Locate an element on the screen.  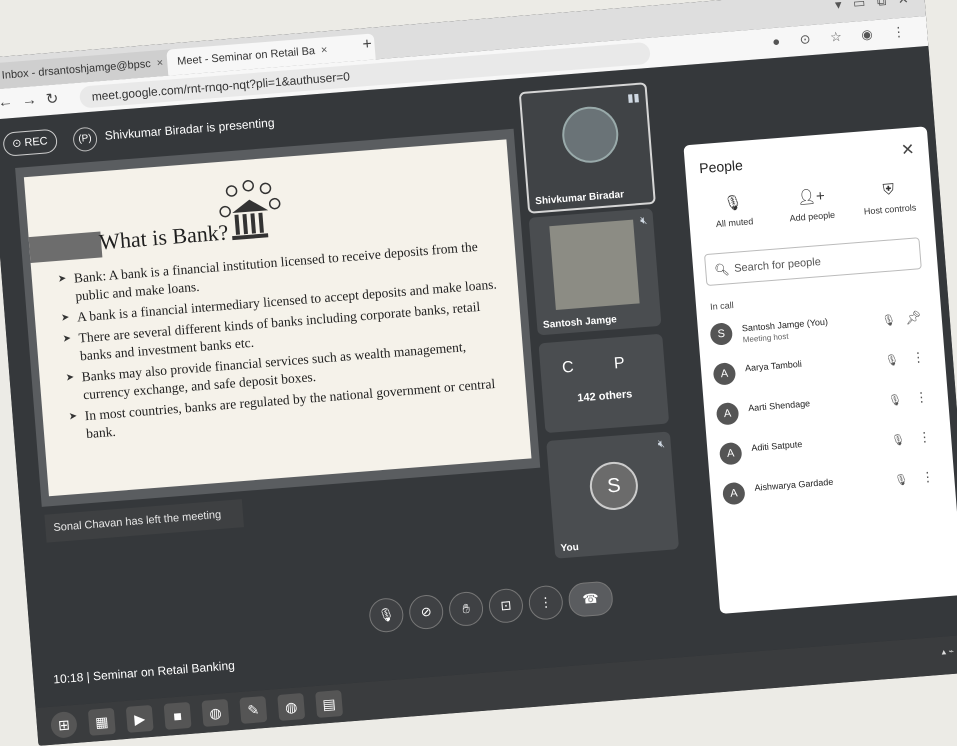
self-avatar: S is located at coordinates (614, 486).